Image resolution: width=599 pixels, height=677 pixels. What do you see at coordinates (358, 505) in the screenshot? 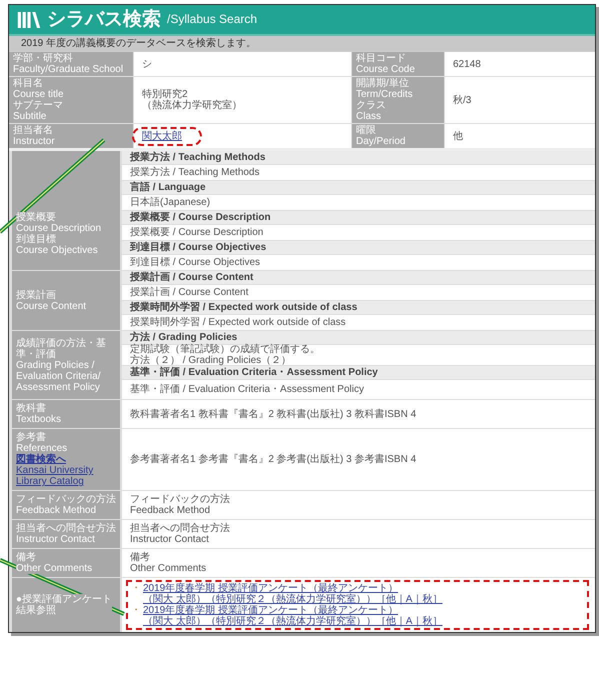
I see `section-content: フィードバックの方法 Feedback Method` at bounding box center [358, 505].